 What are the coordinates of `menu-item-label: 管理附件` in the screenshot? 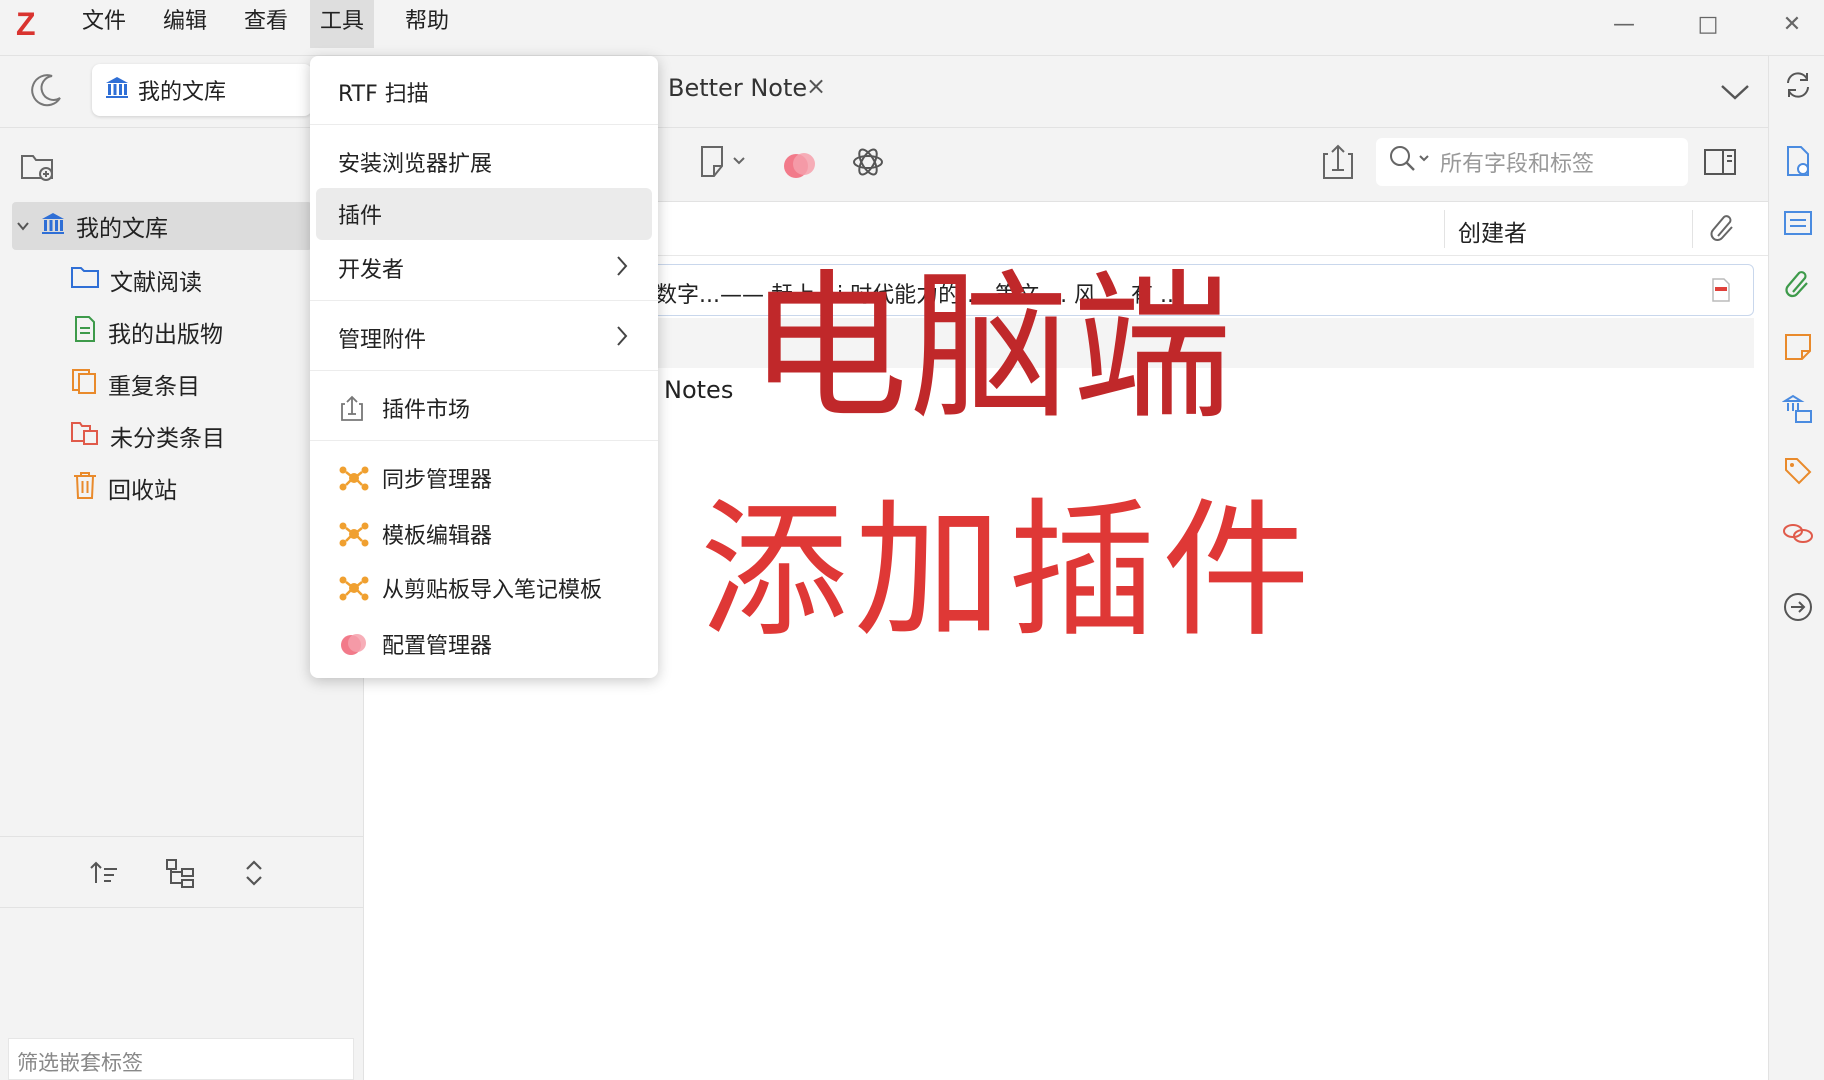 It's located at (382, 340).